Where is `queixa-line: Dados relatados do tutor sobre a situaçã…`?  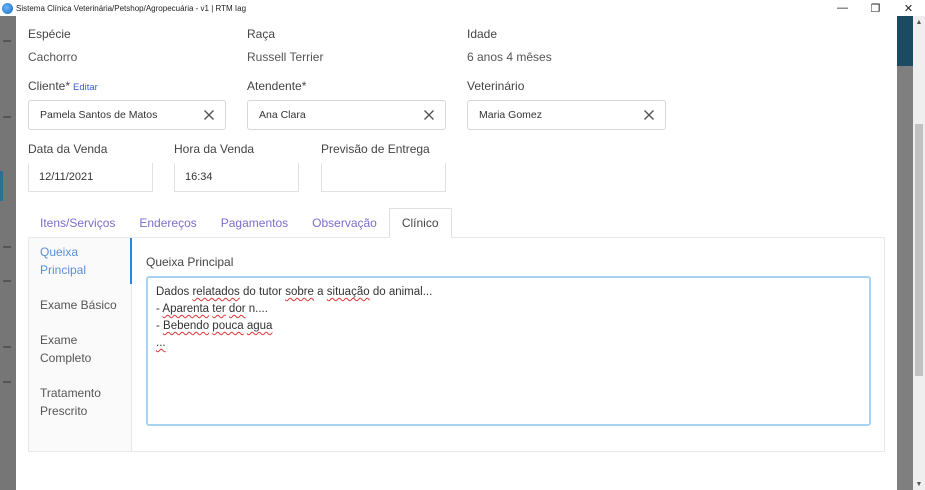
queixa-line: Dados relatados do tutor sobre a situaçã… is located at coordinates (294, 292).